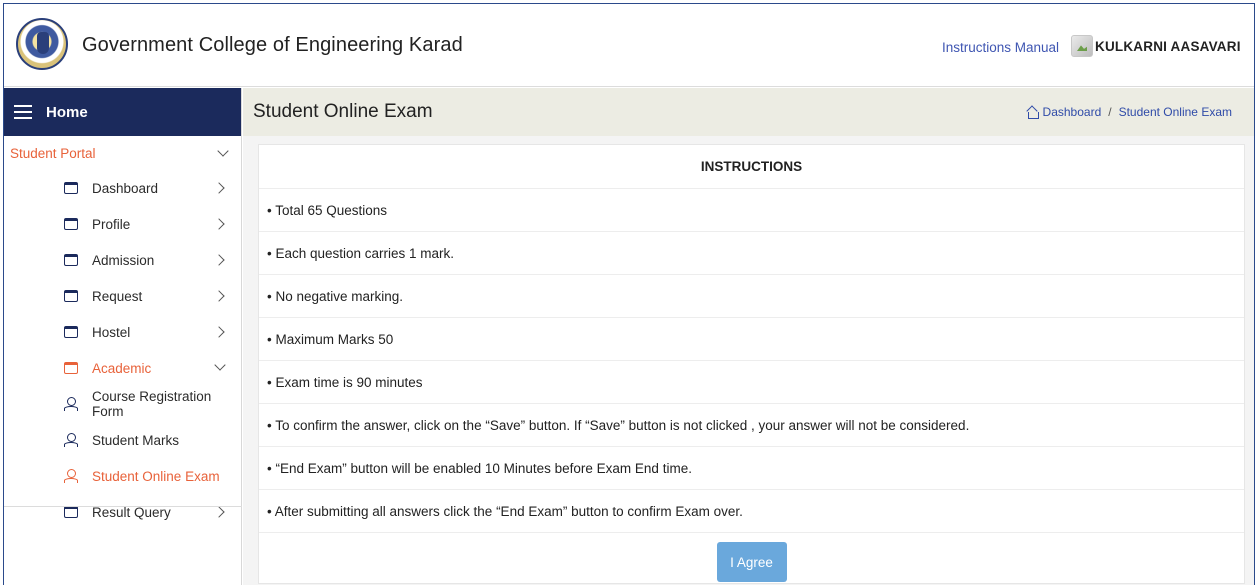  I want to click on sidebar-item-academic: Academic, so click(122, 368).